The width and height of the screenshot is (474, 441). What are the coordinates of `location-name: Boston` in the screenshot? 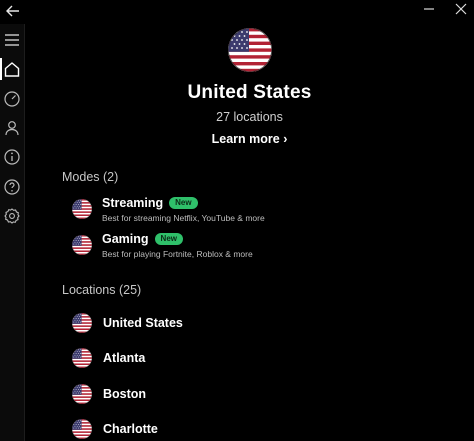 It's located at (125, 394).